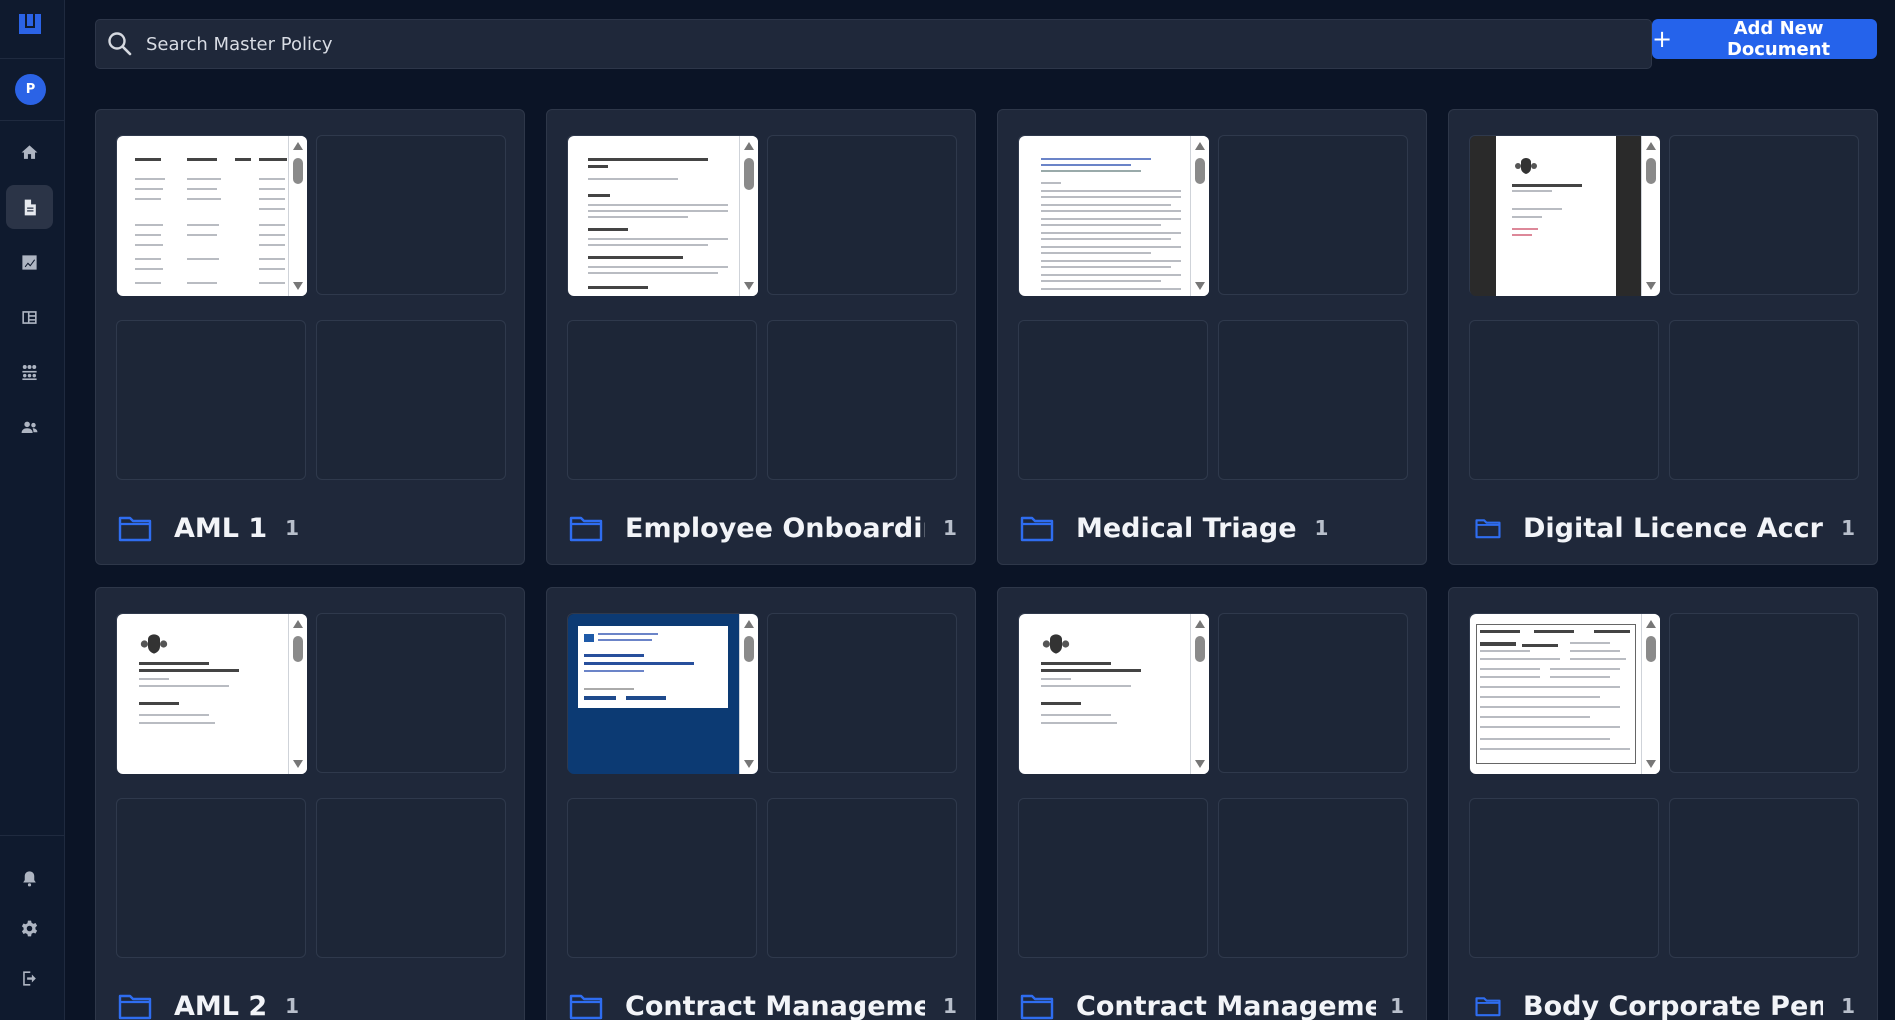 The height and width of the screenshot is (1020, 1895). Describe the element at coordinates (29, 372) in the screenshot. I see `sidebar-item-organization` at that location.